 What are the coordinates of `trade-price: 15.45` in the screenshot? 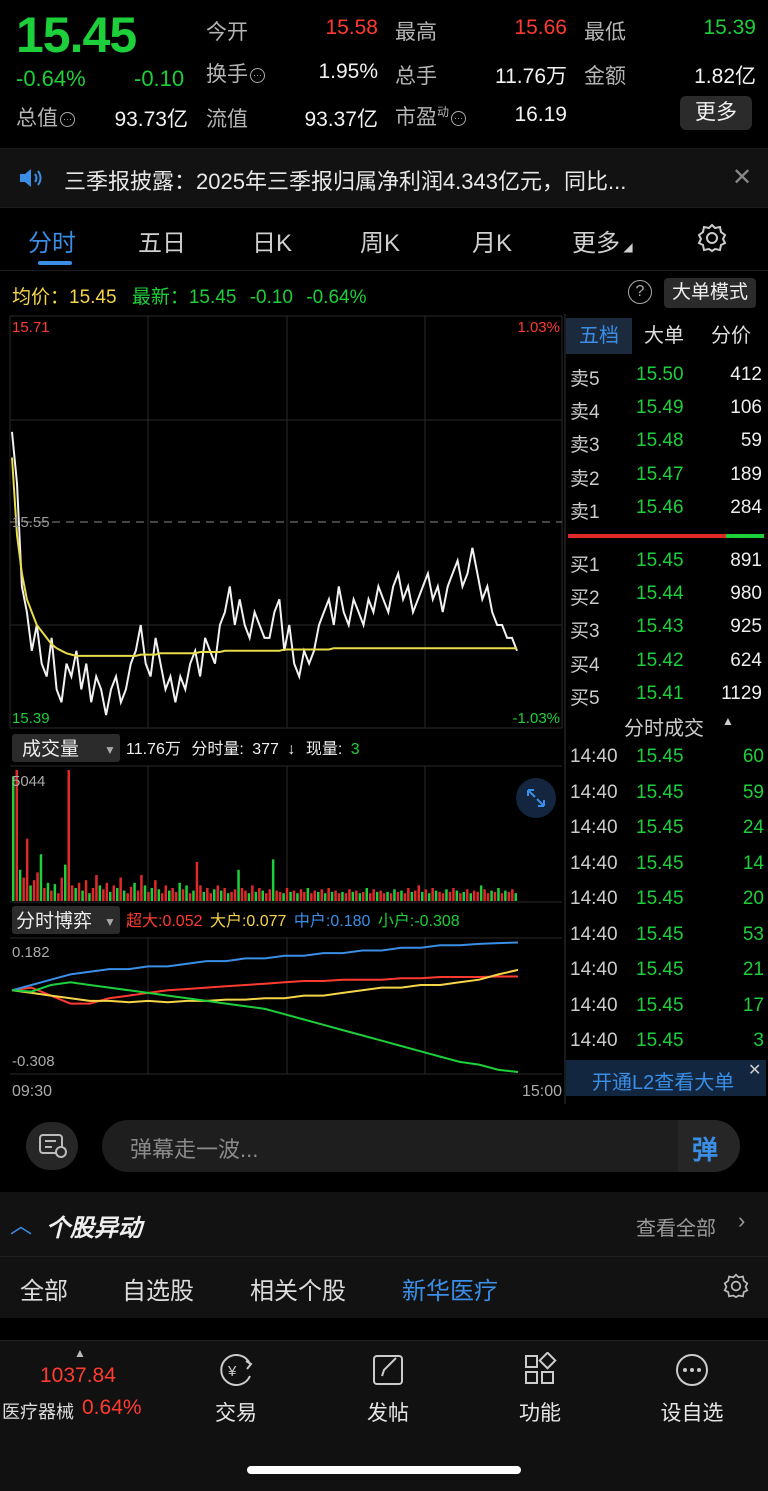 It's located at (660, 898).